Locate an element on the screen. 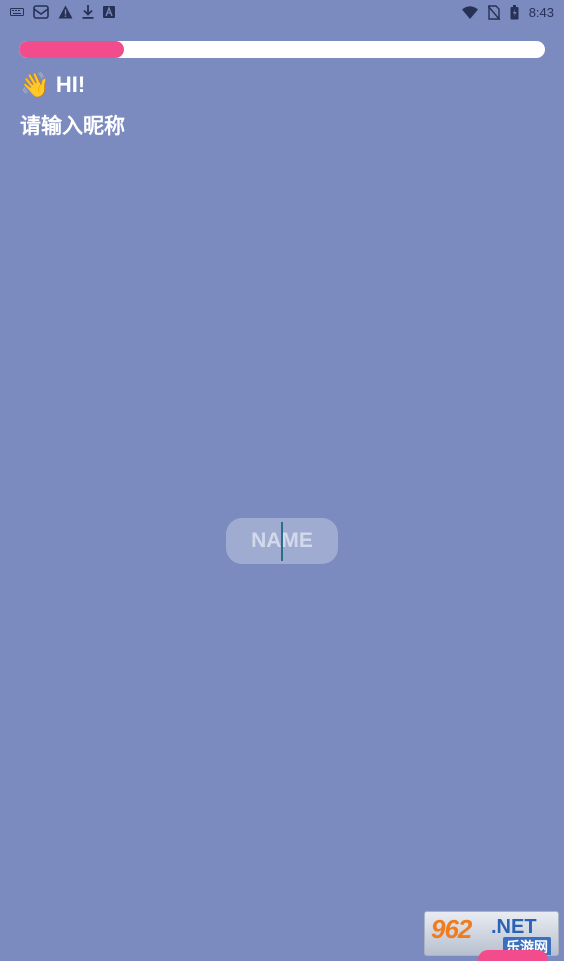  wifi-icon is located at coordinates (469, 12).